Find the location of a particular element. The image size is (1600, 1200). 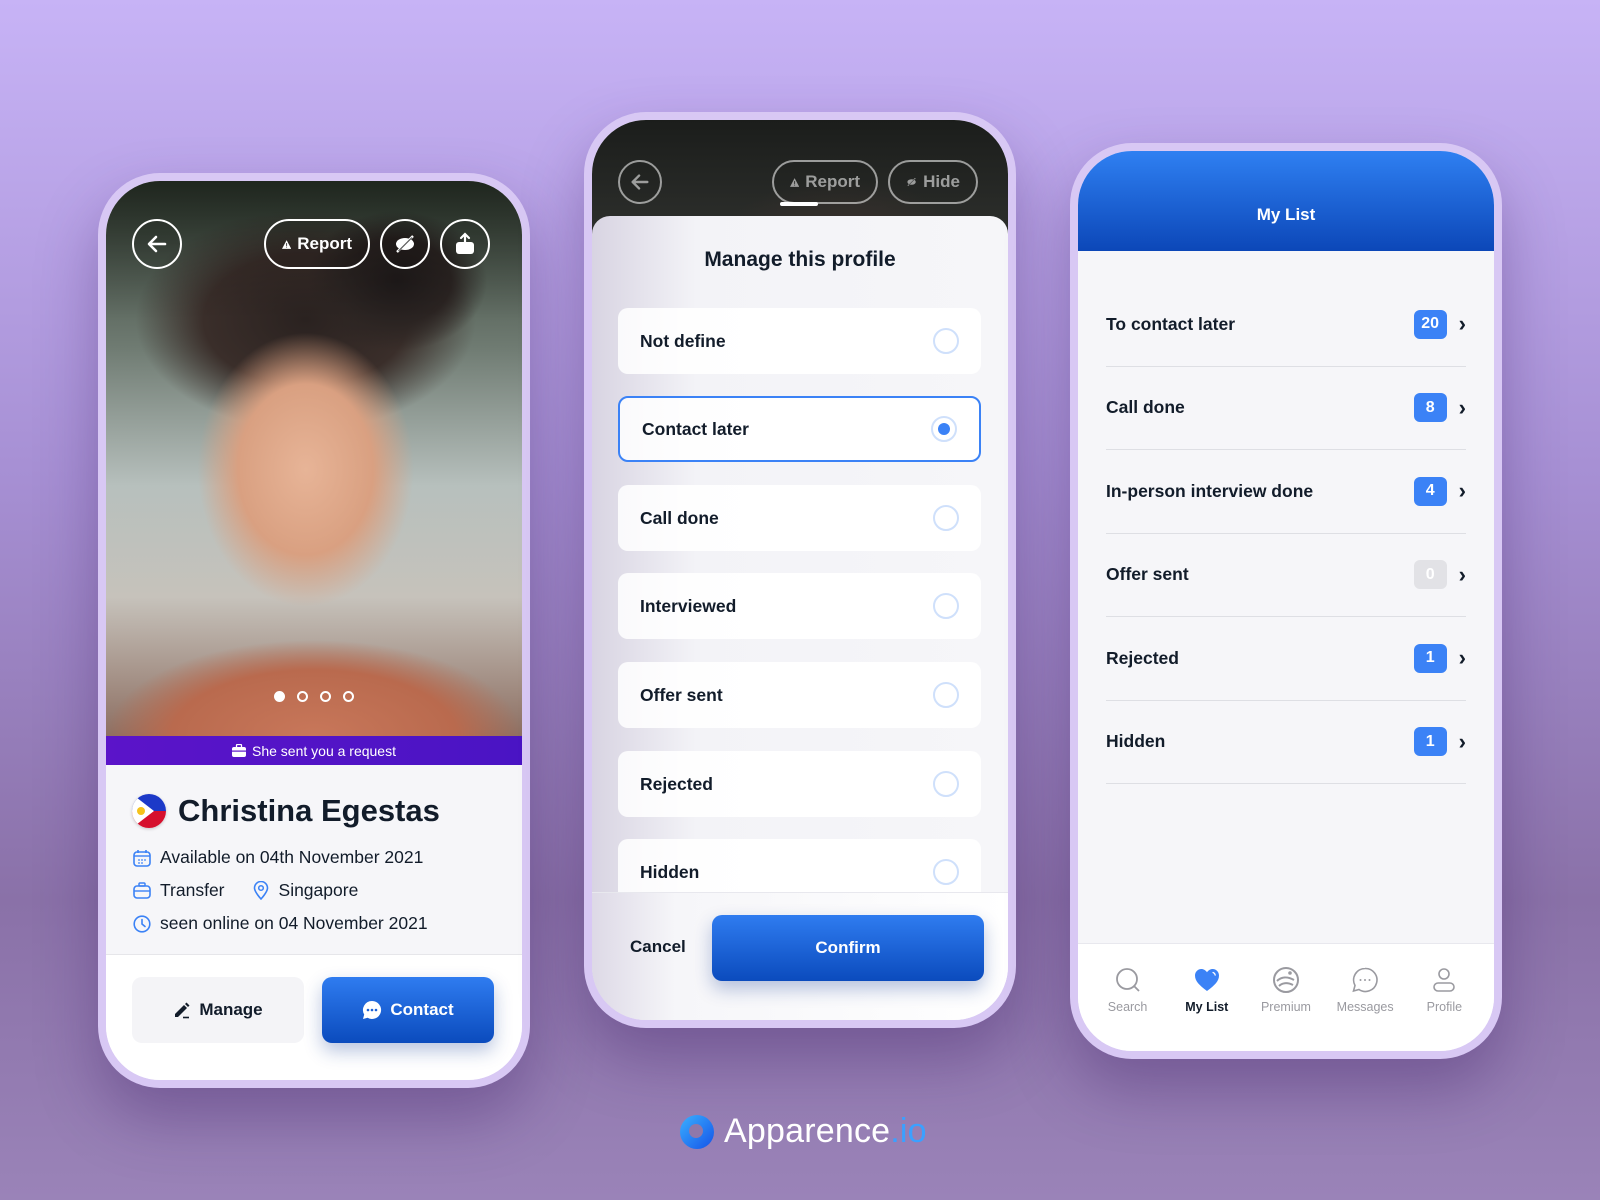

count-badge: 0 is located at coordinates (1430, 575).